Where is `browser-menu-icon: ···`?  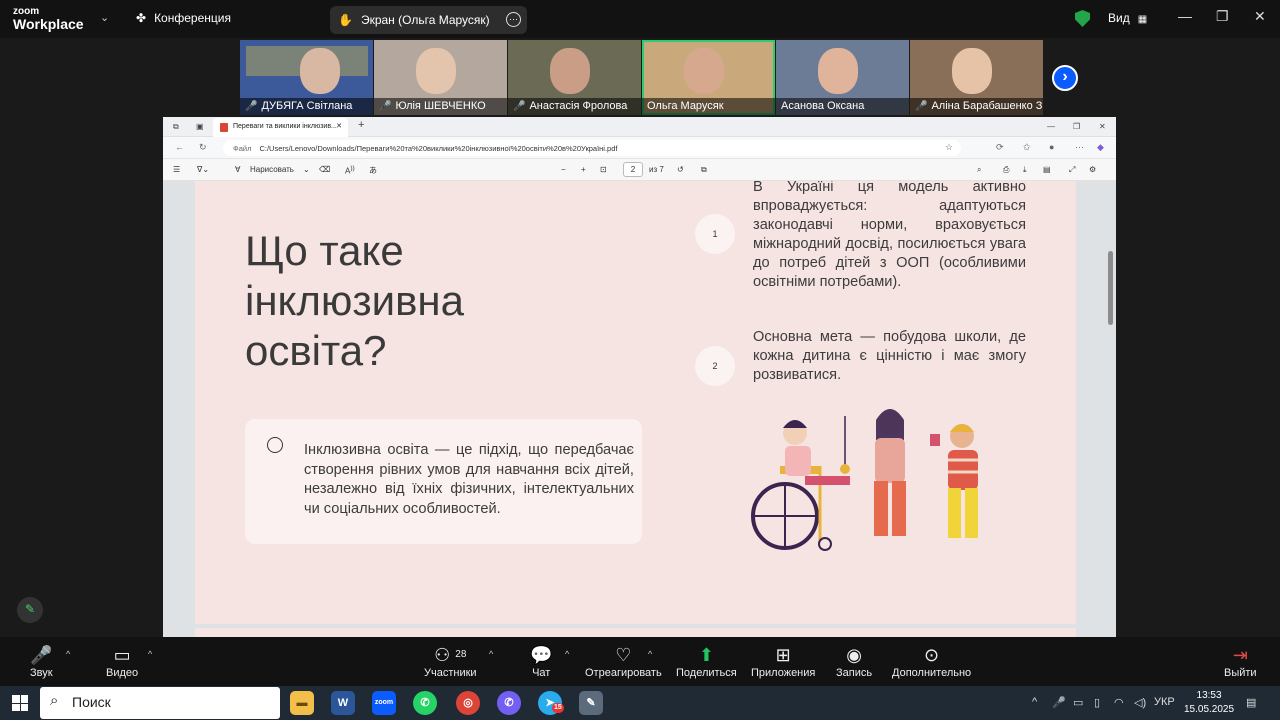
browser-menu-icon: ··· is located at coordinates (1079, 147).